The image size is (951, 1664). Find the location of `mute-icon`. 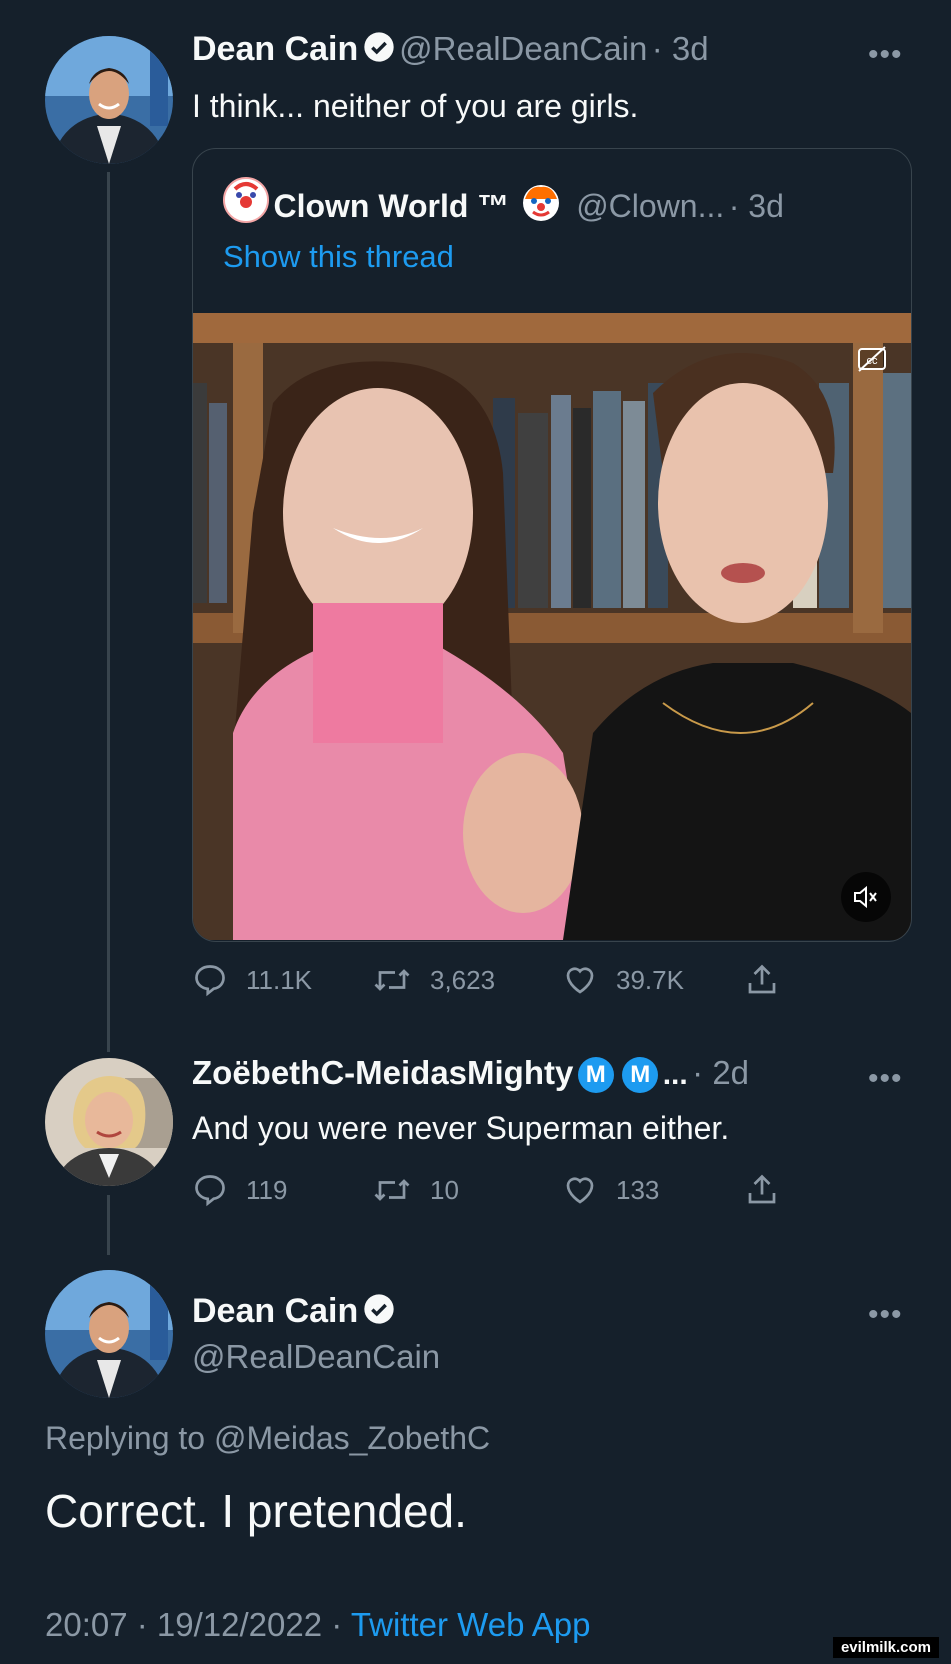

mute-icon is located at coordinates (866, 897).